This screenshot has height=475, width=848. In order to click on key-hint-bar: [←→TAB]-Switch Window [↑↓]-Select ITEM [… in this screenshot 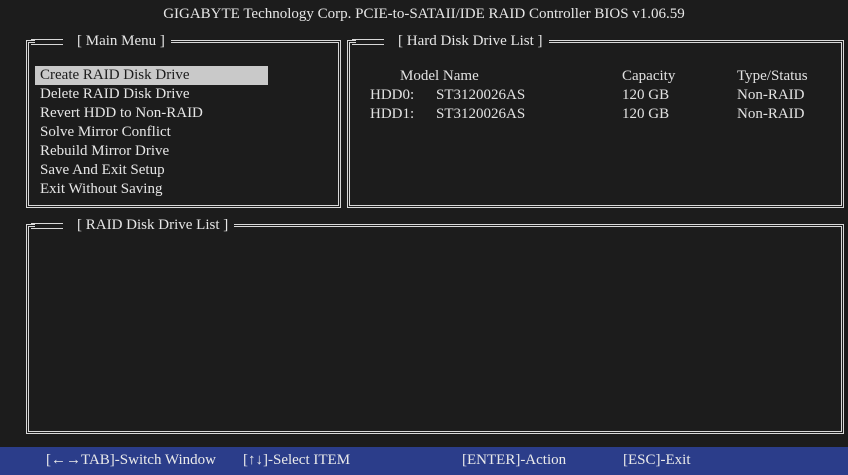, I will do `click(424, 461)`.